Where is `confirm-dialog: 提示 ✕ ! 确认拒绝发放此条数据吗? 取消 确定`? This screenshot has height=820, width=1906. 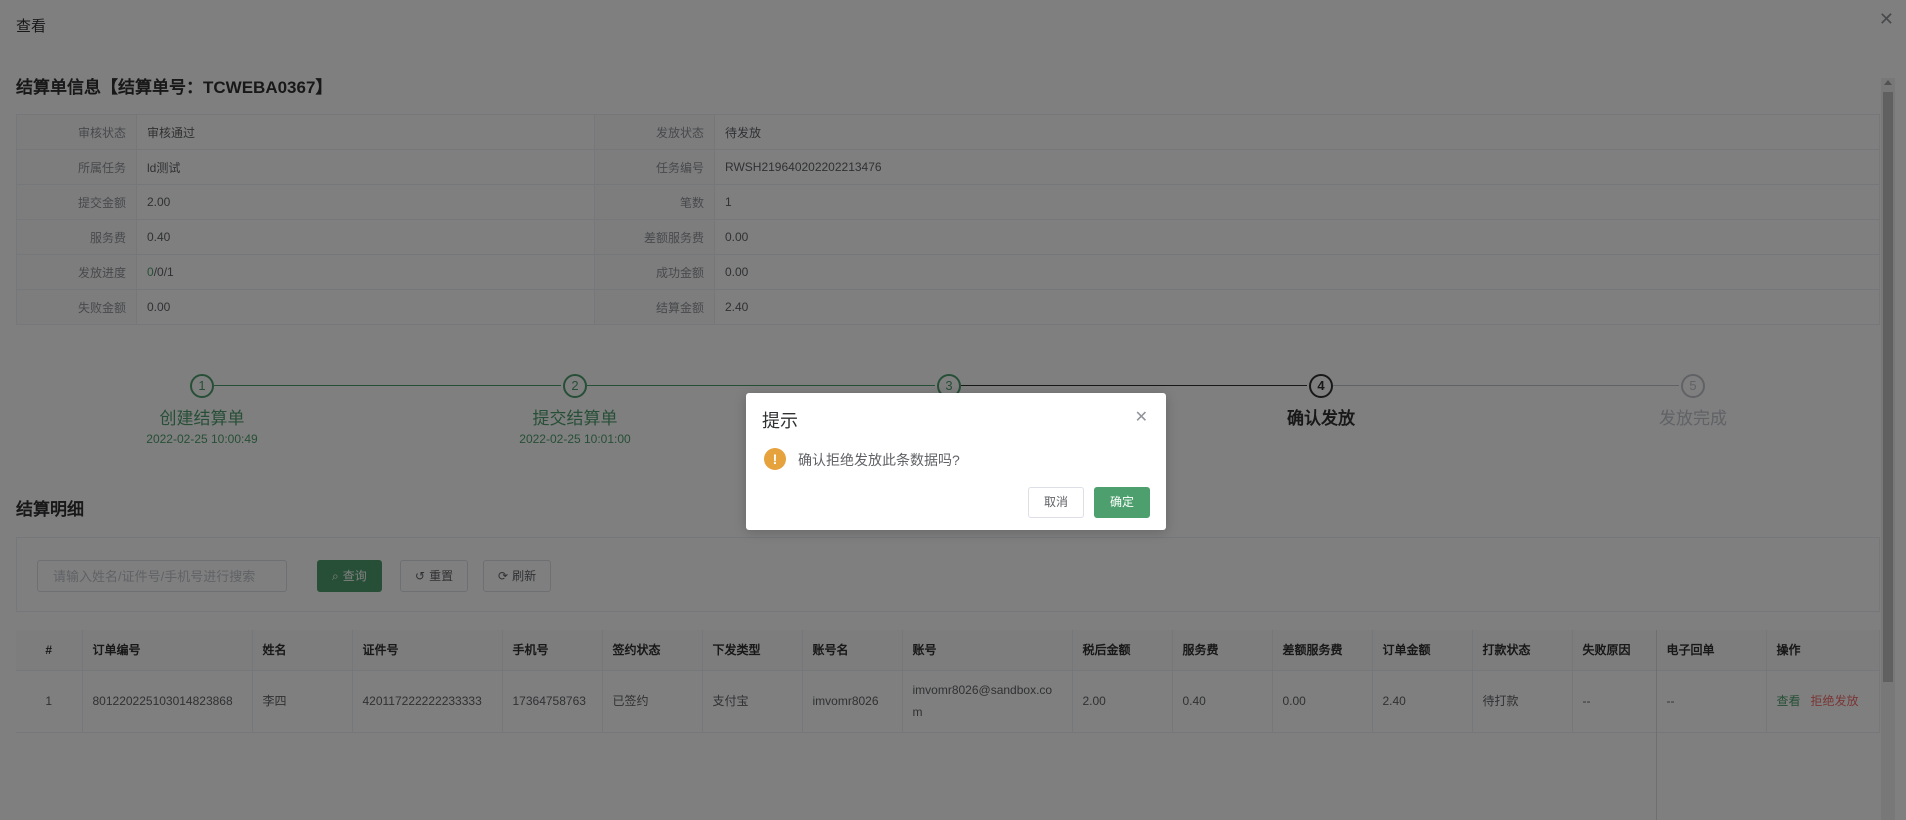 confirm-dialog: 提示 ✕ ! 确认拒绝发放此条数据吗? 取消 确定 is located at coordinates (956, 461).